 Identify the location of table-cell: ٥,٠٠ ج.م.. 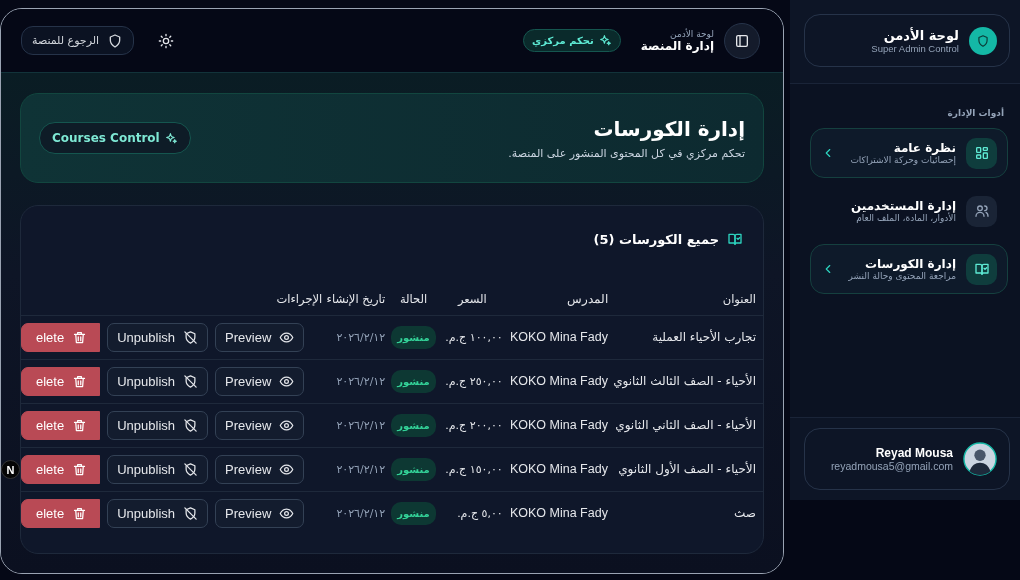
(472, 513).